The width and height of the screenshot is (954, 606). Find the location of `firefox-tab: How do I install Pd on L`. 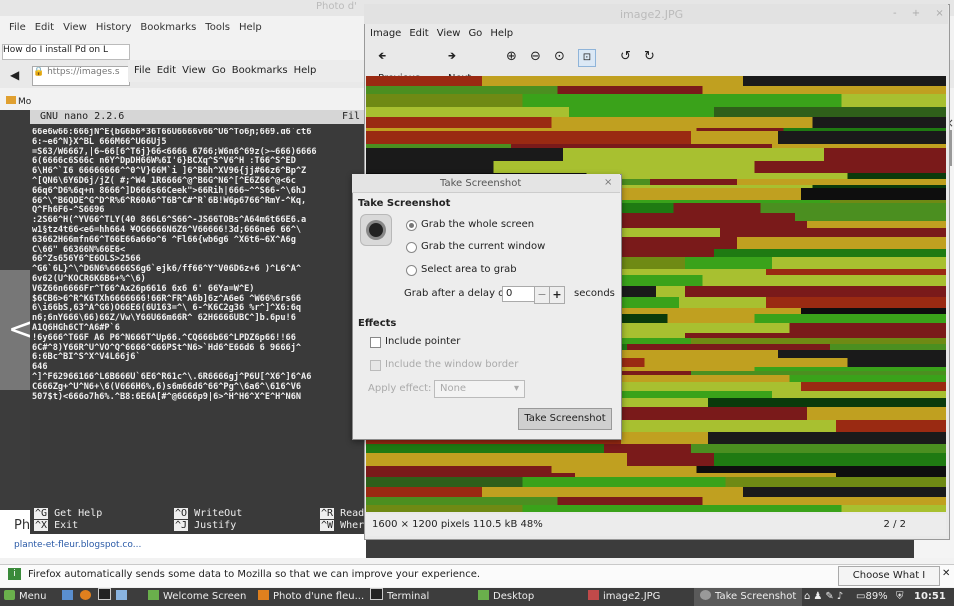

firefox-tab: How do I install Pd on L is located at coordinates (66, 52).